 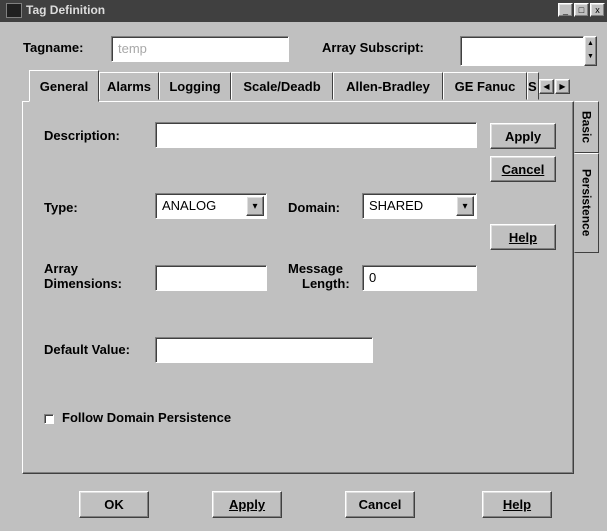 I want to click on panel-help-label: Help, so click(x=523, y=237).